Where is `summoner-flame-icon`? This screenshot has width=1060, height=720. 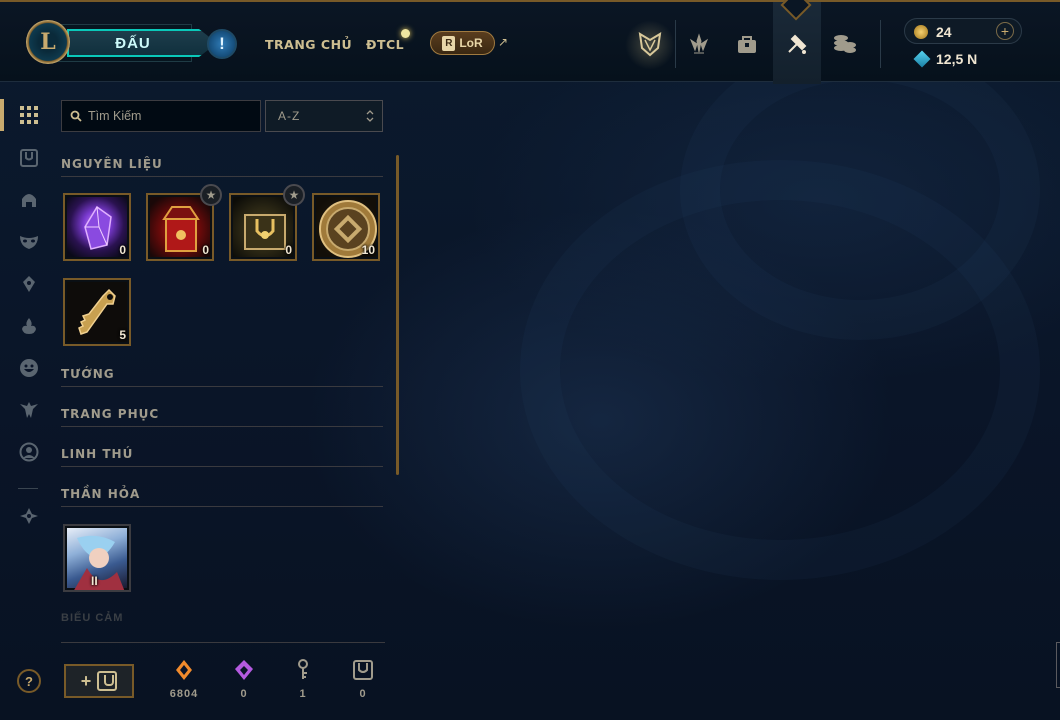 summoner-flame-icon is located at coordinates (29, 326).